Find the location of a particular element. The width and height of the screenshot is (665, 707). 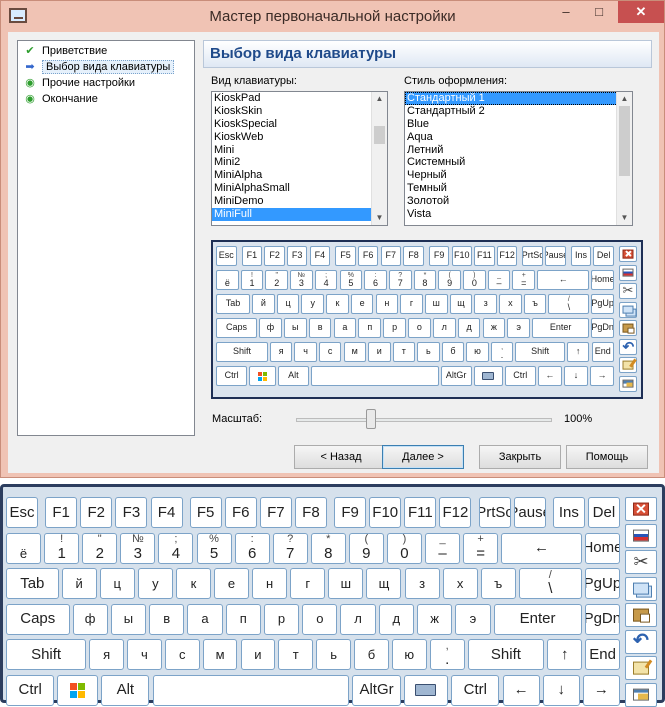

scroll-thumb is located at coordinates (379, 135).